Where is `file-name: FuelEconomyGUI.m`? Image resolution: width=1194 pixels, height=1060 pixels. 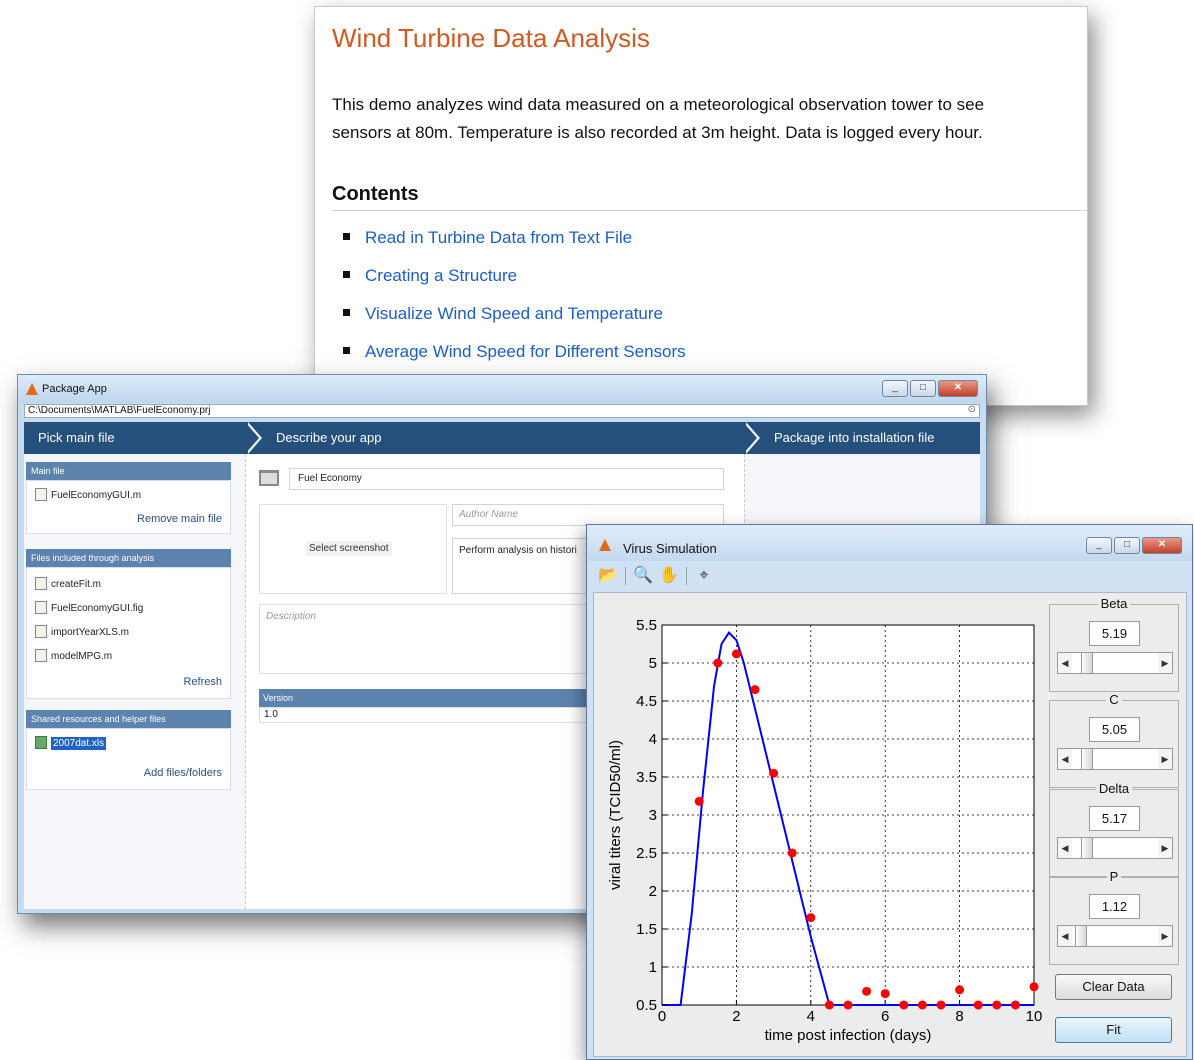 file-name: FuelEconomyGUI.m is located at coordinates (96, 496).